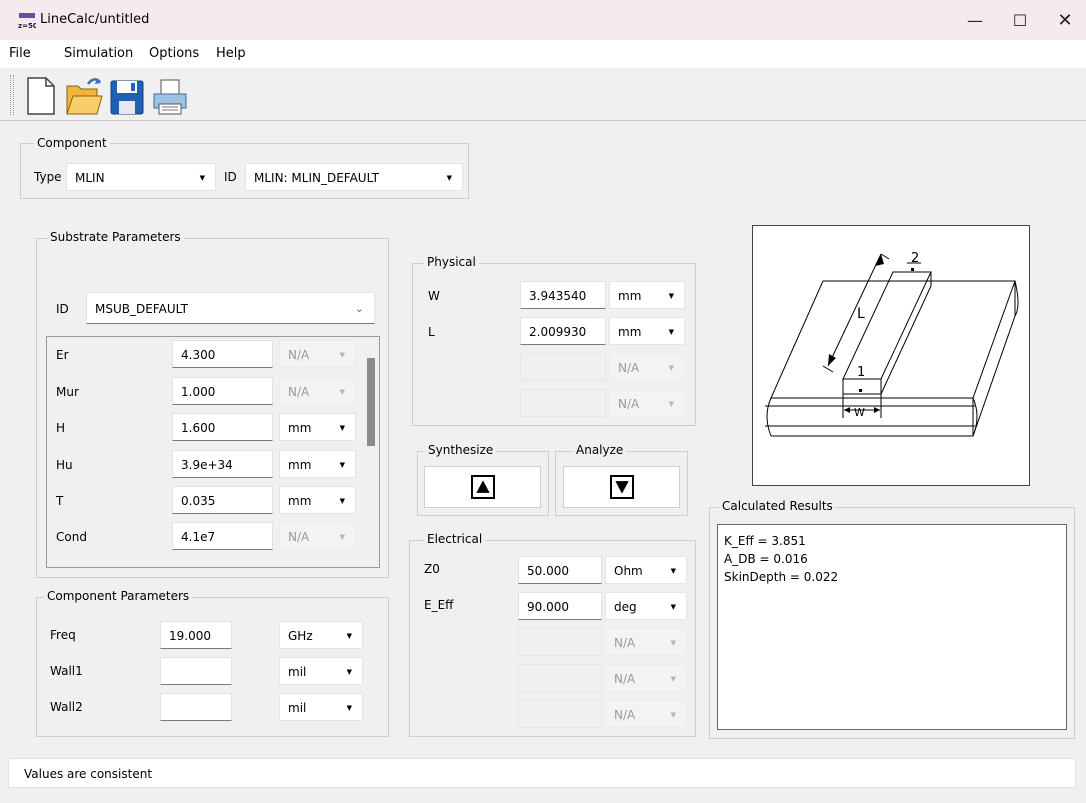  I want to click on close-icon: ✕, so click(1065, 21).